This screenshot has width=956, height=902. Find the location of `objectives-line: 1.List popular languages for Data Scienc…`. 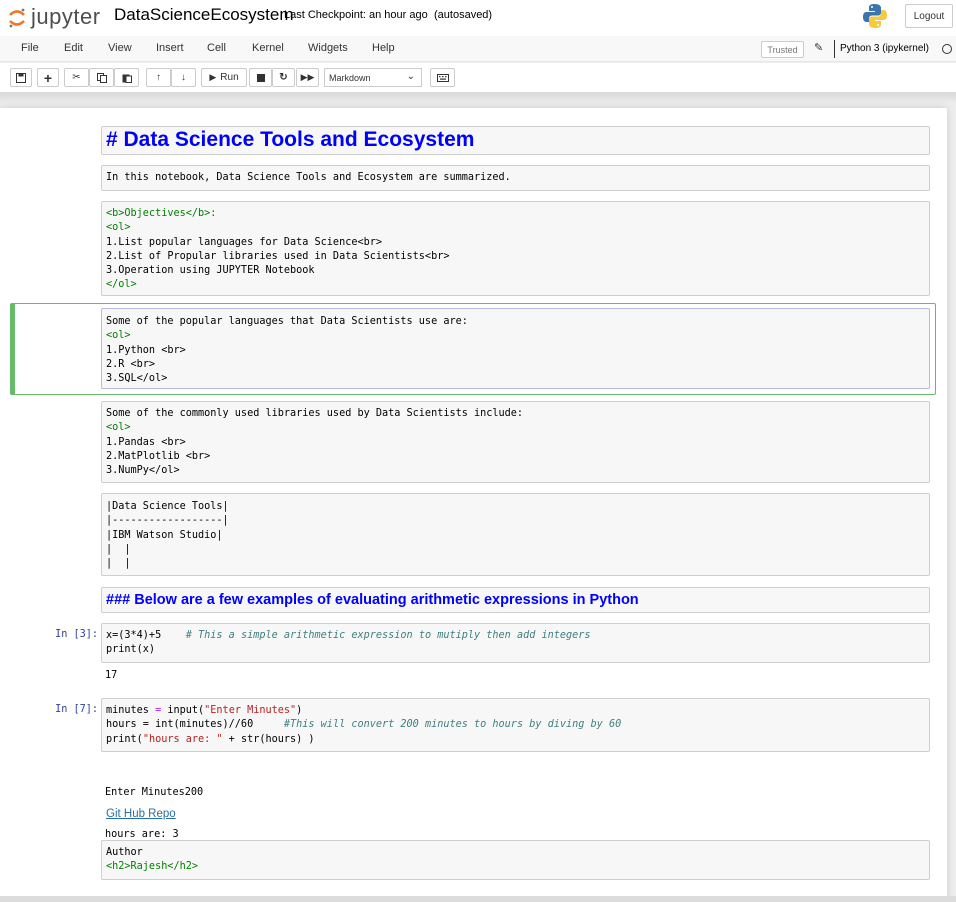

objectives-line: 1.List popular languages for Data Scienc… is located at coordinates (244, 242).